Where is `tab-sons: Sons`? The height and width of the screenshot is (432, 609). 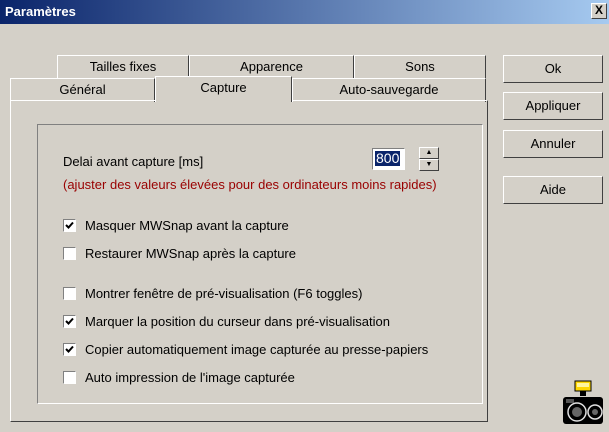 tab-sons: Sons is located at coordinates (420, 67).